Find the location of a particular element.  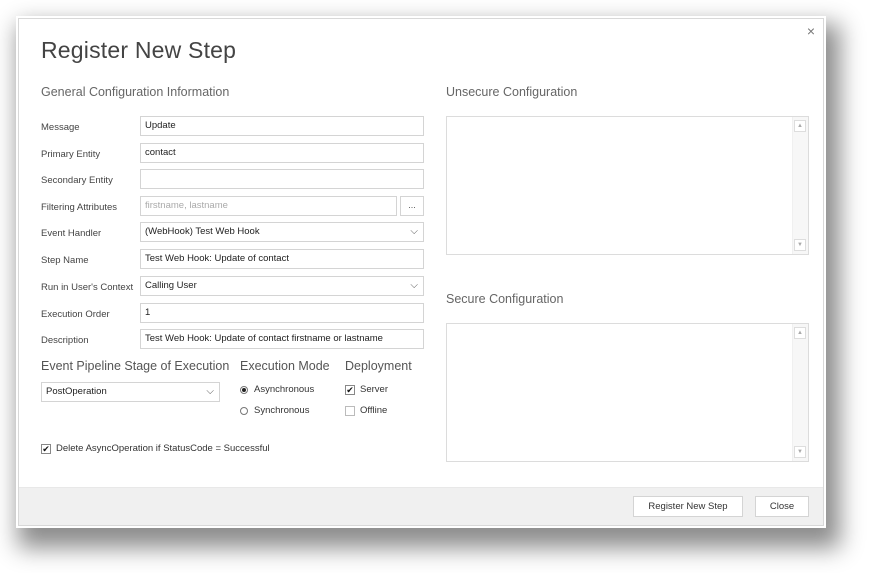

primary-entity-label: Primary Entity is located at coordinates (71, 154).